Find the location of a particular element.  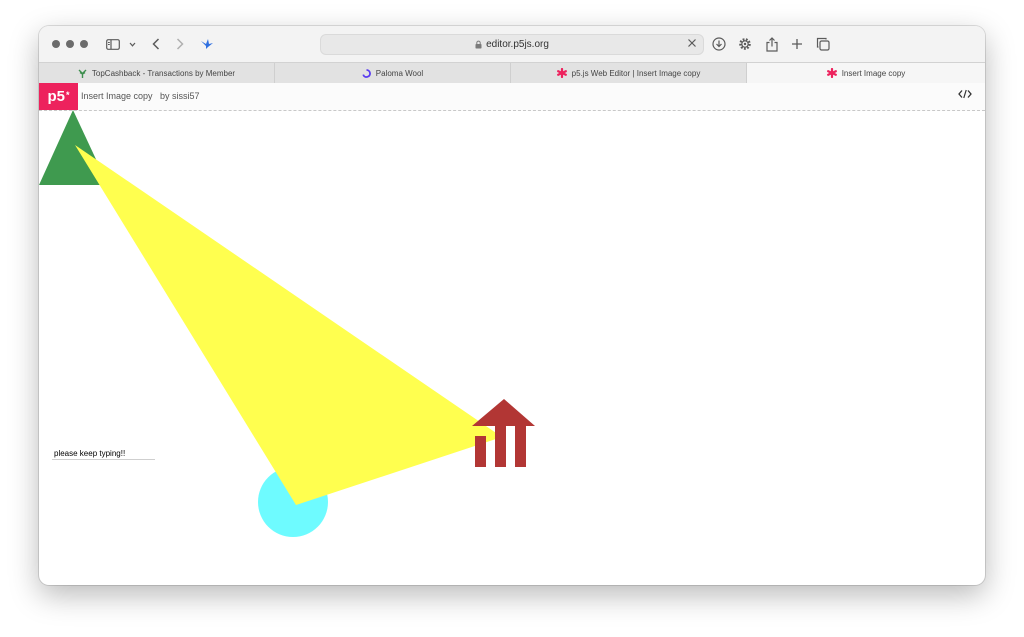

gear-icon is located at coordinates (745, 44).